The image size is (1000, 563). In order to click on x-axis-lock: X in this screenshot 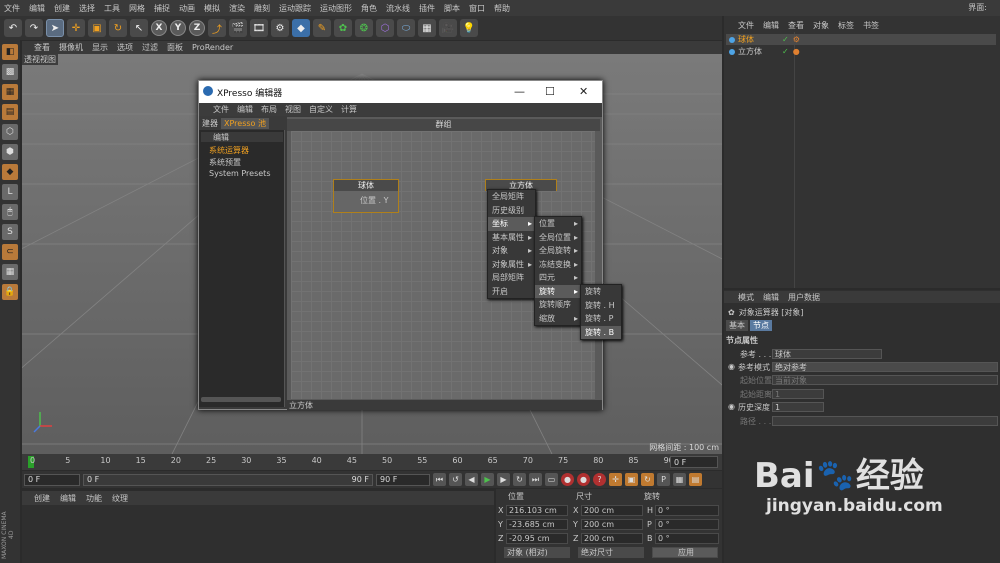, I will do `click(159, 28)`.